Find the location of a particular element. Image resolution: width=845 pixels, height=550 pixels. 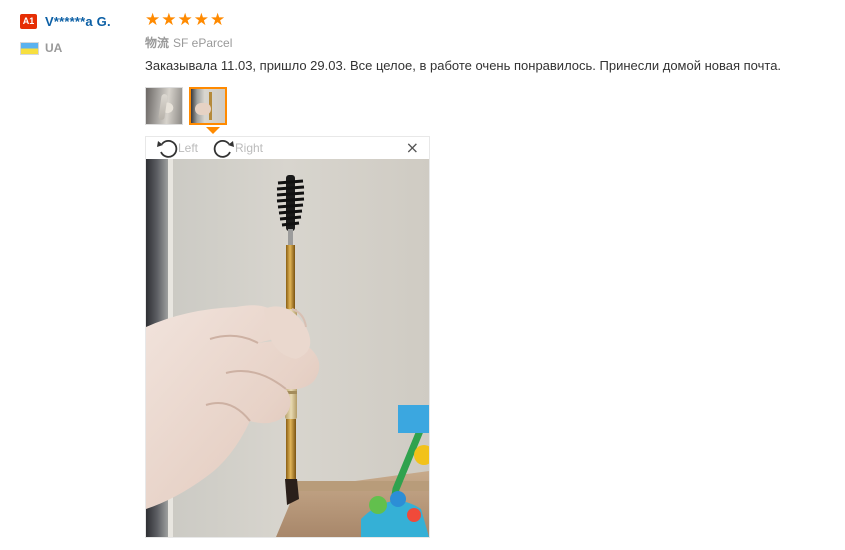

active-thumbnail-pointer is located at coordinates (213, 130).